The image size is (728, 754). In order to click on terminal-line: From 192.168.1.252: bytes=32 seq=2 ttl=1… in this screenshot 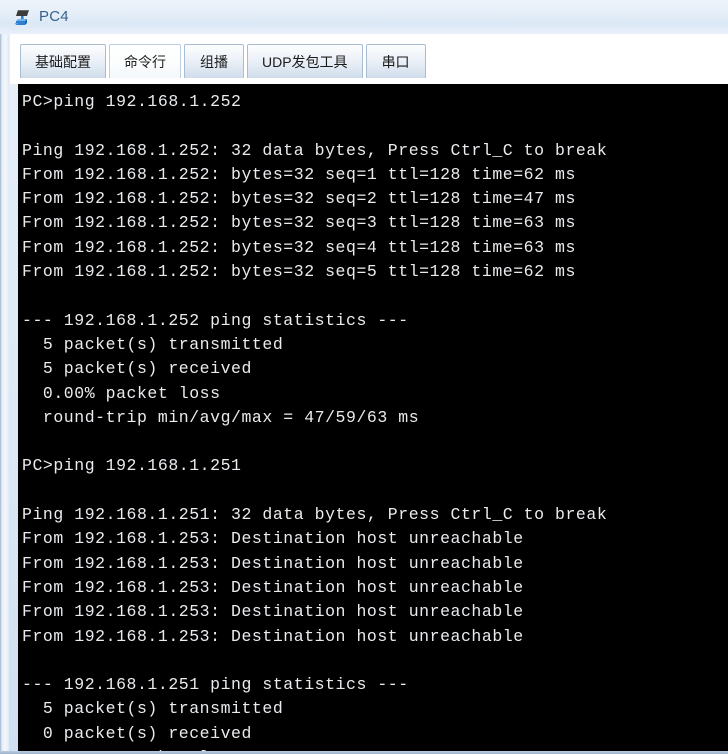, I will do `click(299, 199)`.